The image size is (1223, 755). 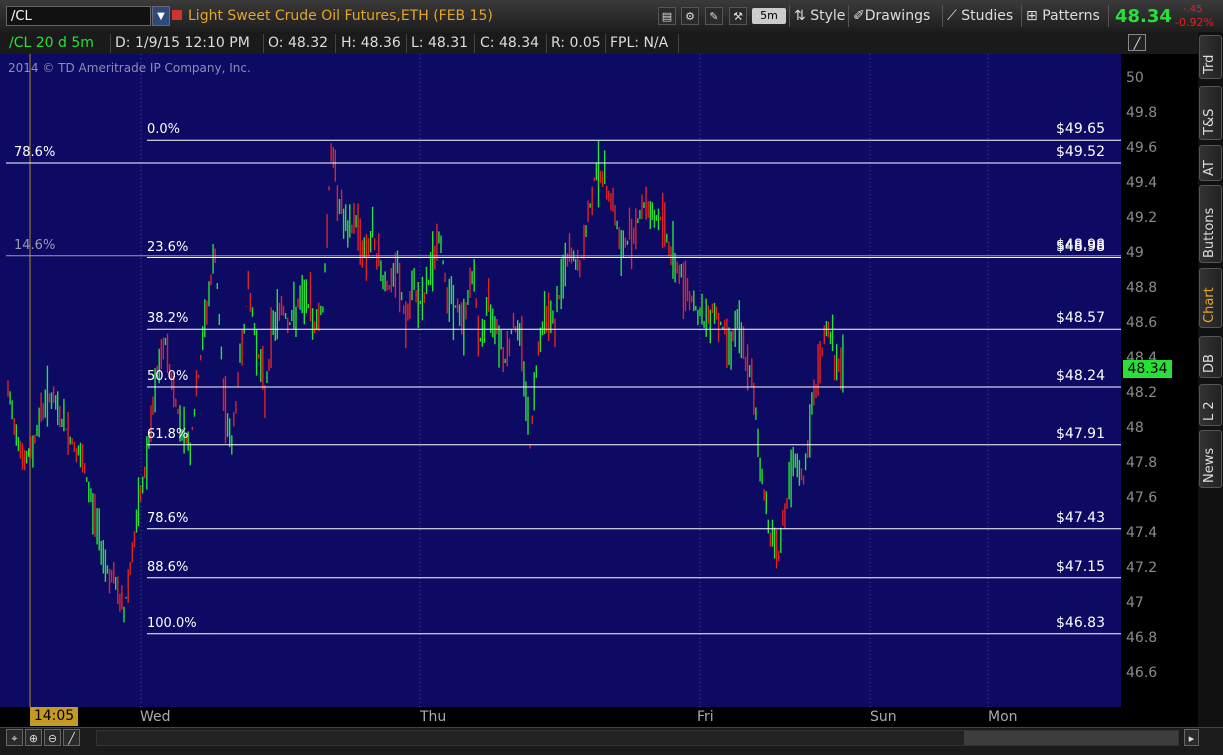 I want to click on tab-chart-label: Chart, so click(x=1209, y=305).